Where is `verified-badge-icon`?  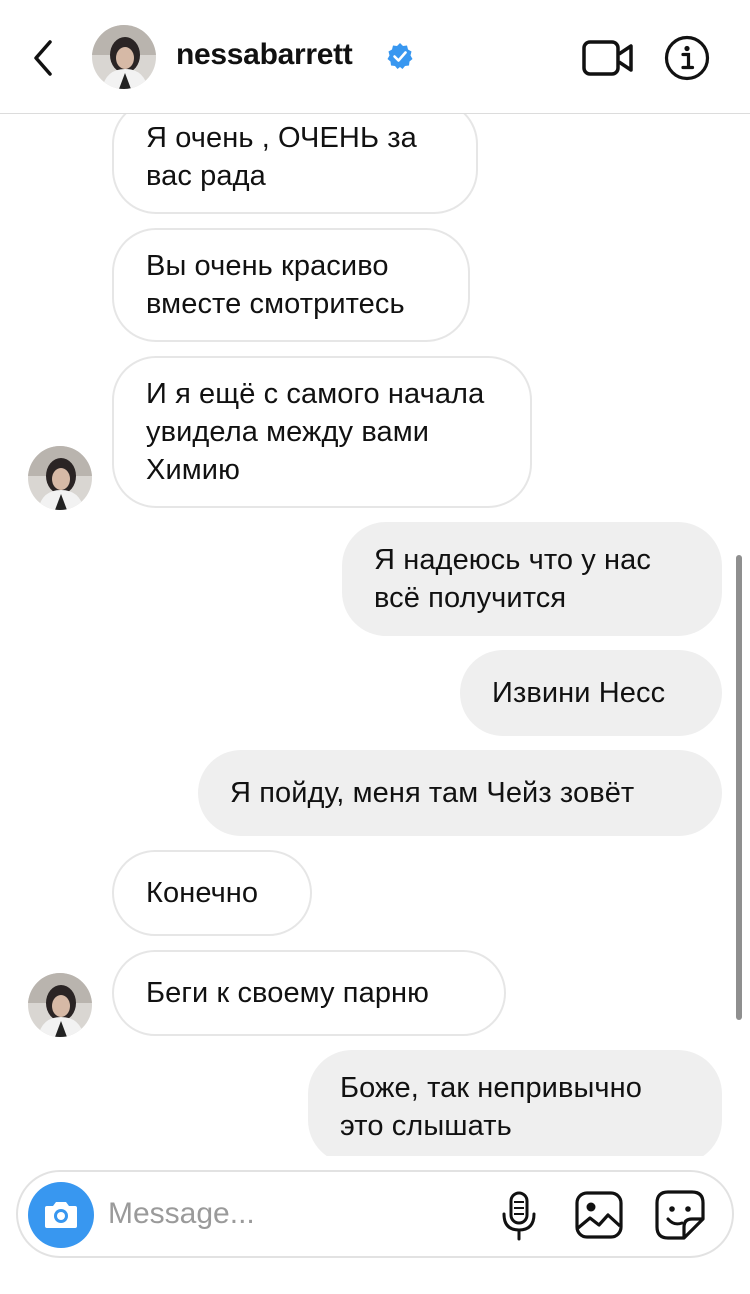 verified-badge-icon is located at coordinates (400, 56).